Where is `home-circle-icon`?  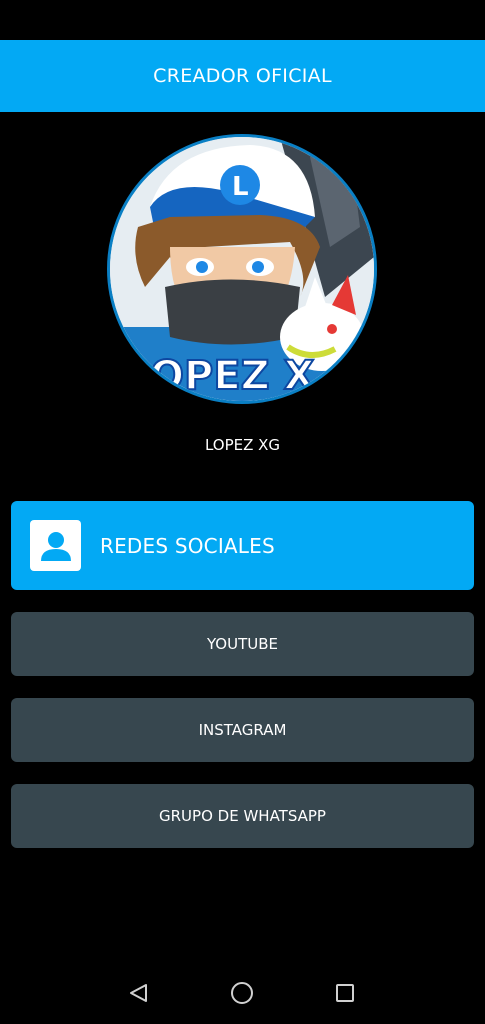
home-circle-icon is located at coordinates (242, 993).